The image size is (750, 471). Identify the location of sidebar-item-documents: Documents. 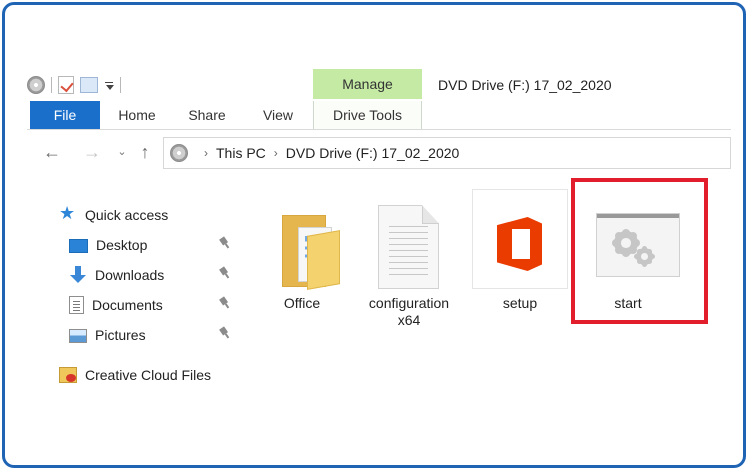
(116, 305).